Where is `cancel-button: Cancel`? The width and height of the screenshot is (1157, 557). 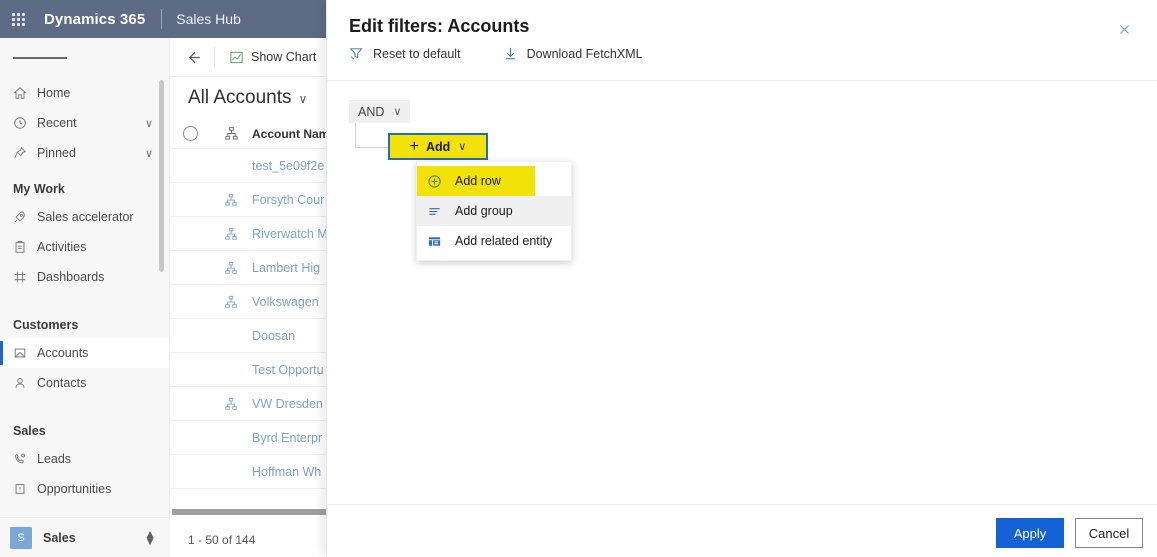 cancel-button: Cancel is located at coordinates (1109, 533).